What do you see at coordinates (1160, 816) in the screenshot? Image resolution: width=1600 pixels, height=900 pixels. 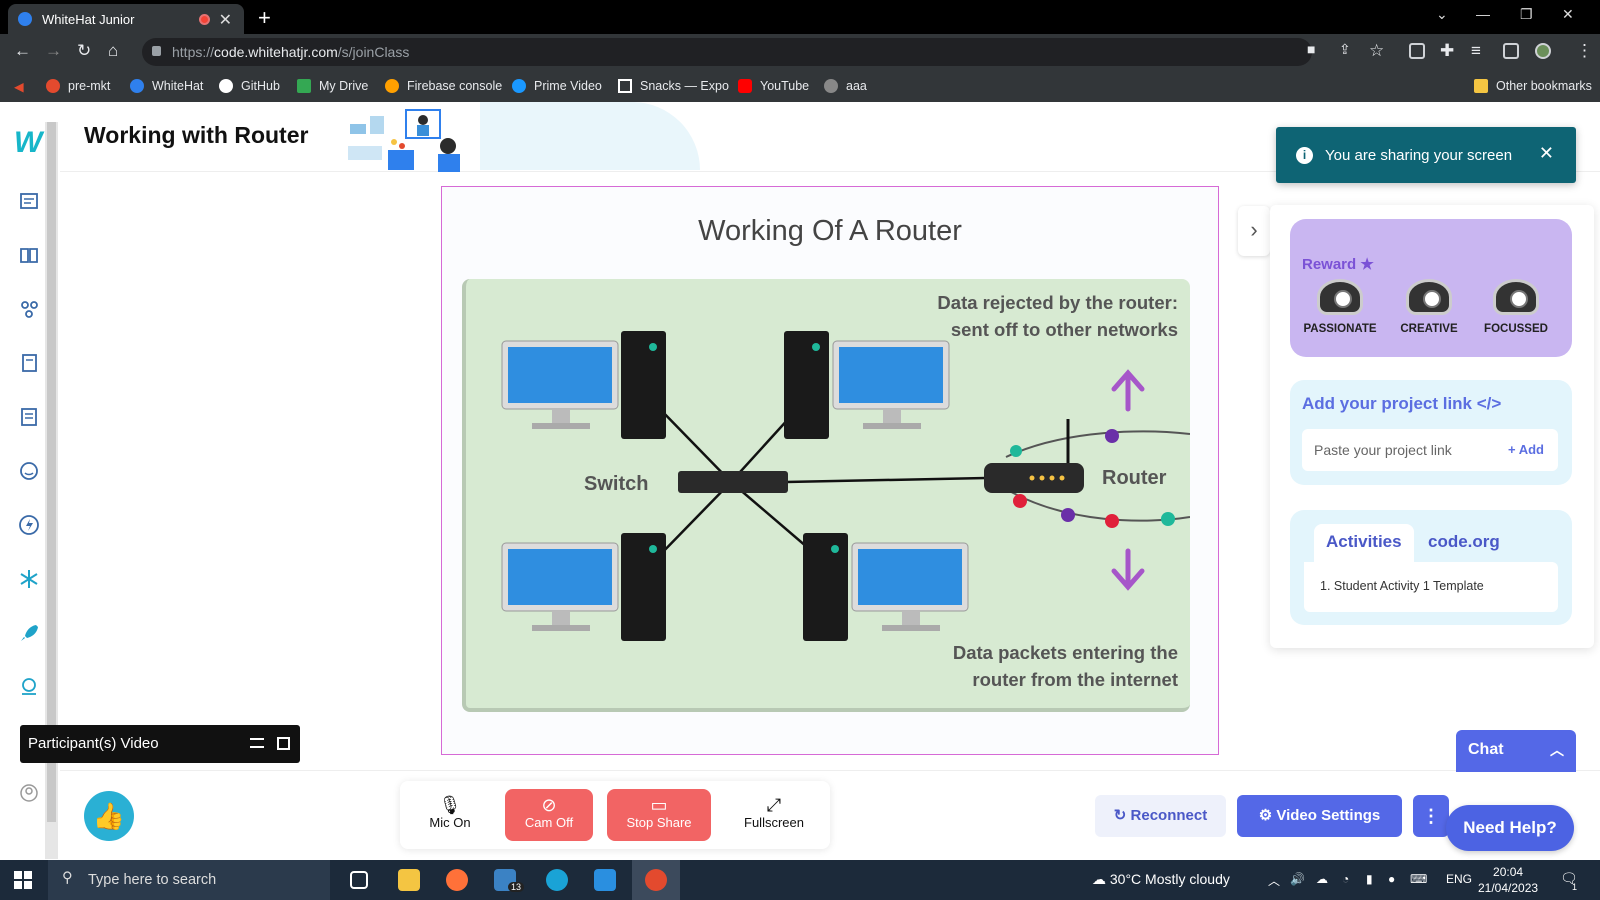 I see `reconnect-button: ↻ Reconnect` at bounding box center [1160, 816].